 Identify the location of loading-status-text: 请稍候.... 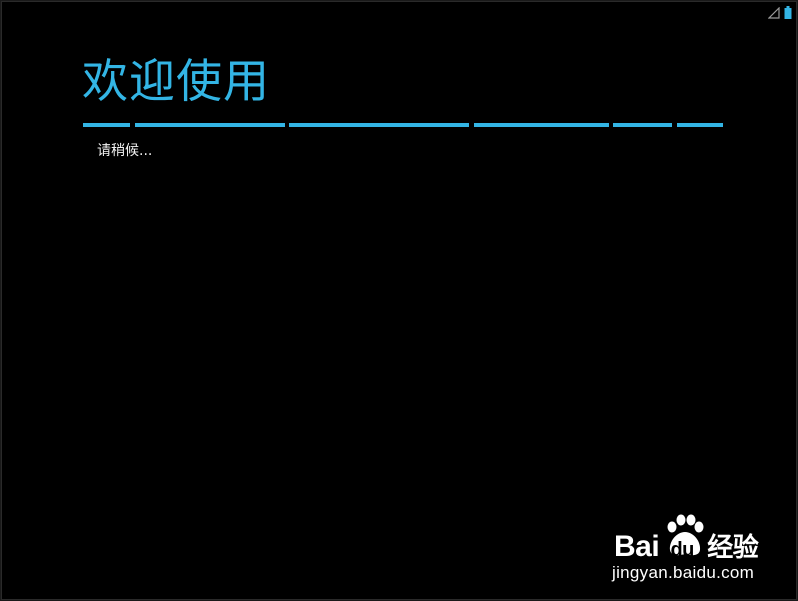
(125, 151).